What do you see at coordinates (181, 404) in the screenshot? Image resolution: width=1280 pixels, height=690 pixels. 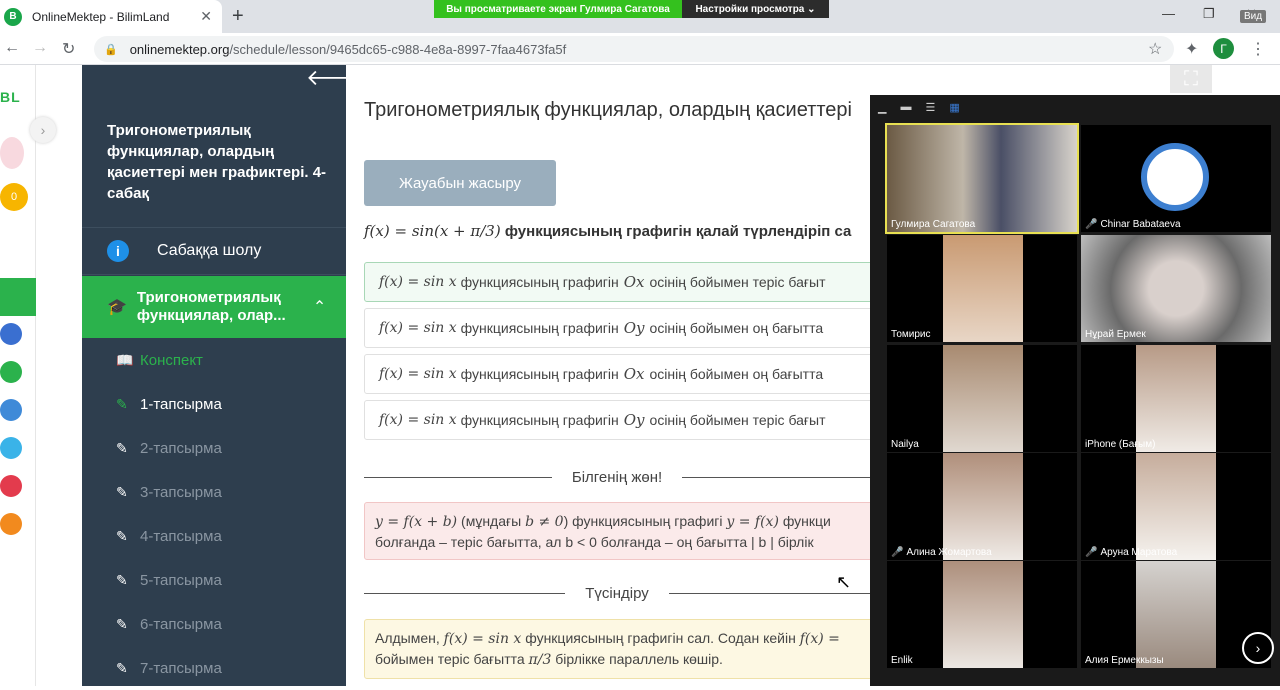 I see `sidebar-item-label: 1-тапсырма` at bounding box center [181, 404].